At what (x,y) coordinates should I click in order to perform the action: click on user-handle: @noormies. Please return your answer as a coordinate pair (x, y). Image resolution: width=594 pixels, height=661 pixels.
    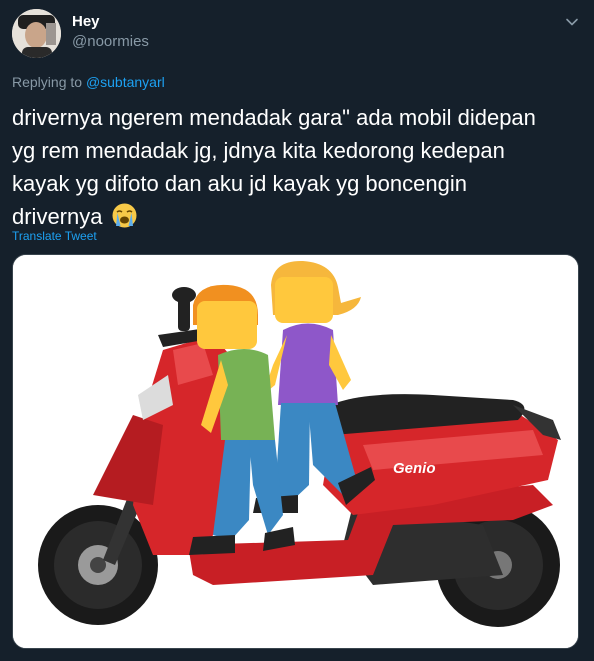
    Looking at the image, I should click on (110, 41).